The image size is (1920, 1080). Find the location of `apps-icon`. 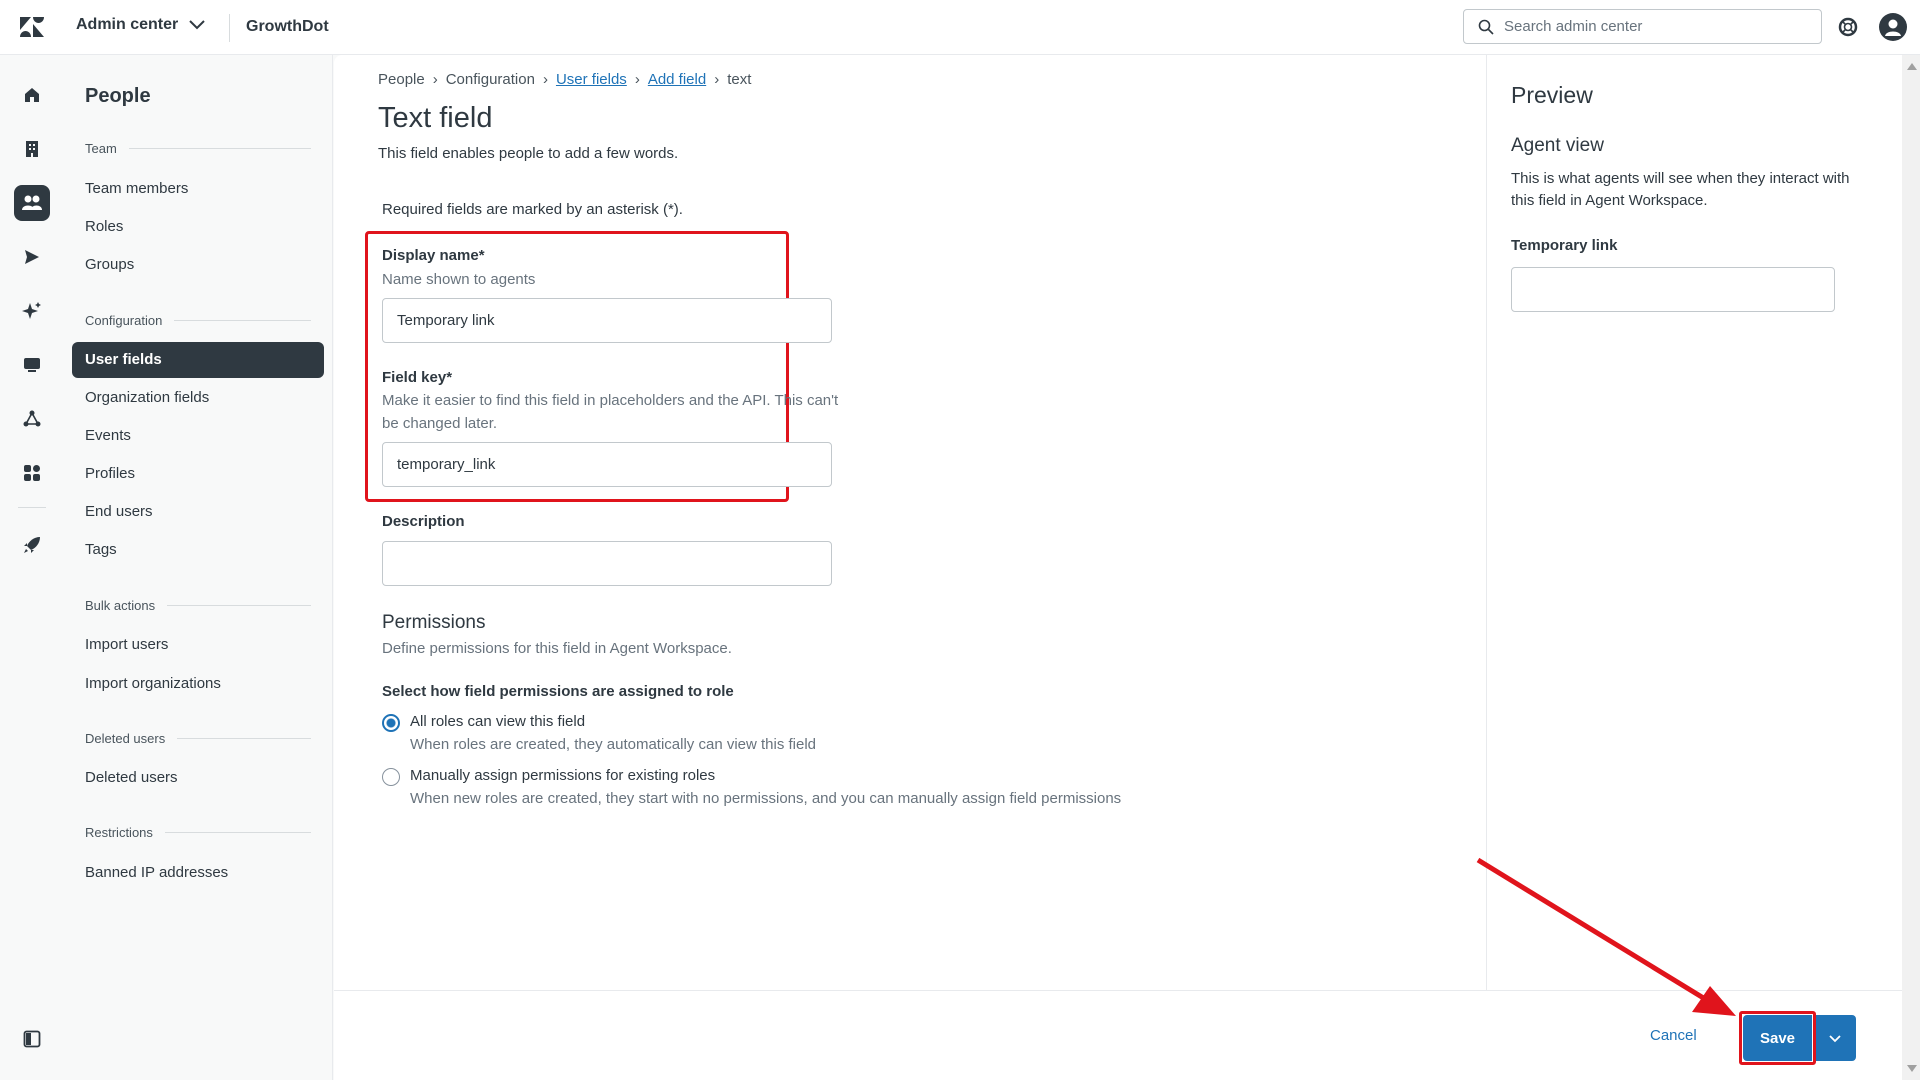

apps-icon is located at coordinates (32, 473).